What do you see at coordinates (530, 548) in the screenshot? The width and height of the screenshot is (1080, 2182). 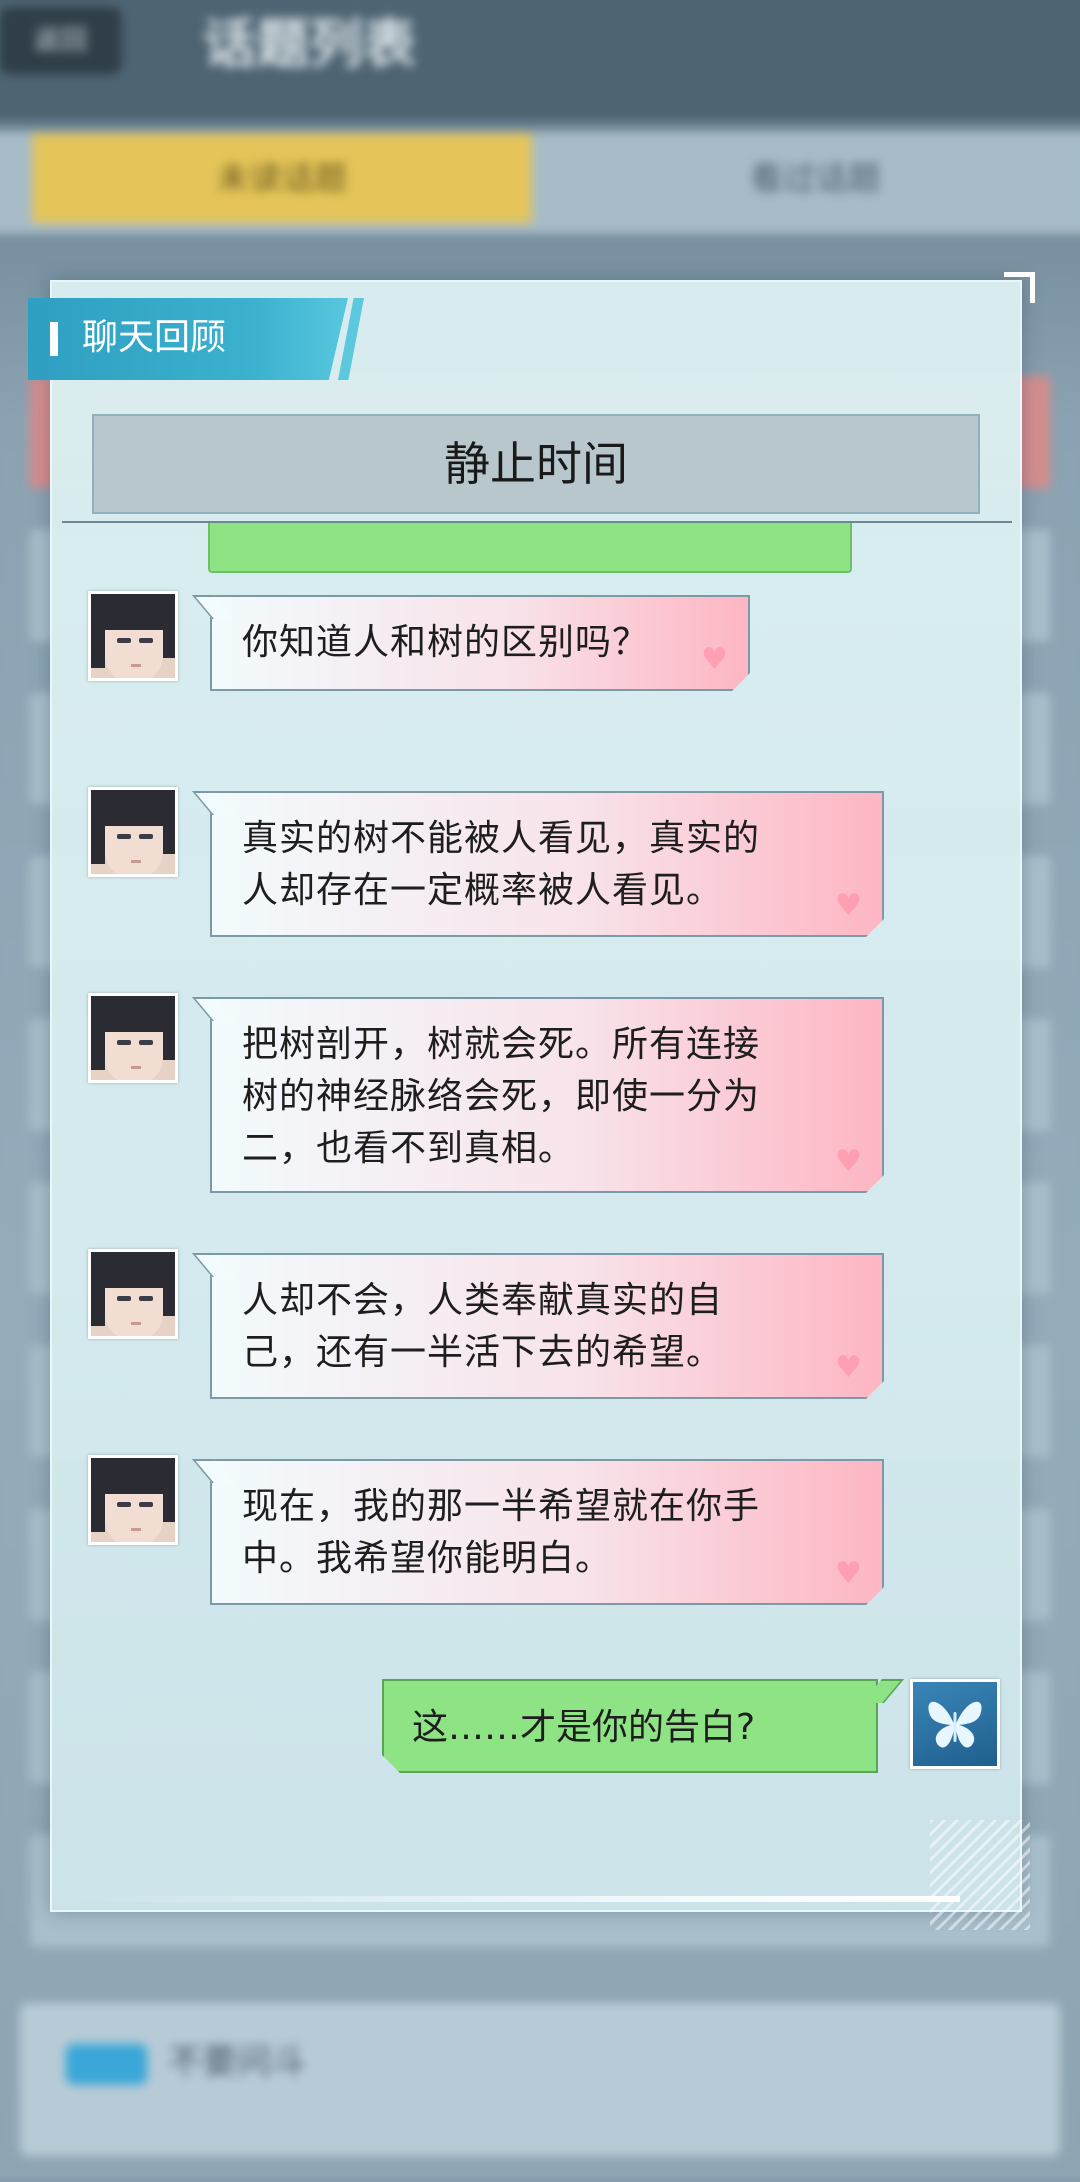 I see `previous-message-bubble` at bounding box center [530, 548].